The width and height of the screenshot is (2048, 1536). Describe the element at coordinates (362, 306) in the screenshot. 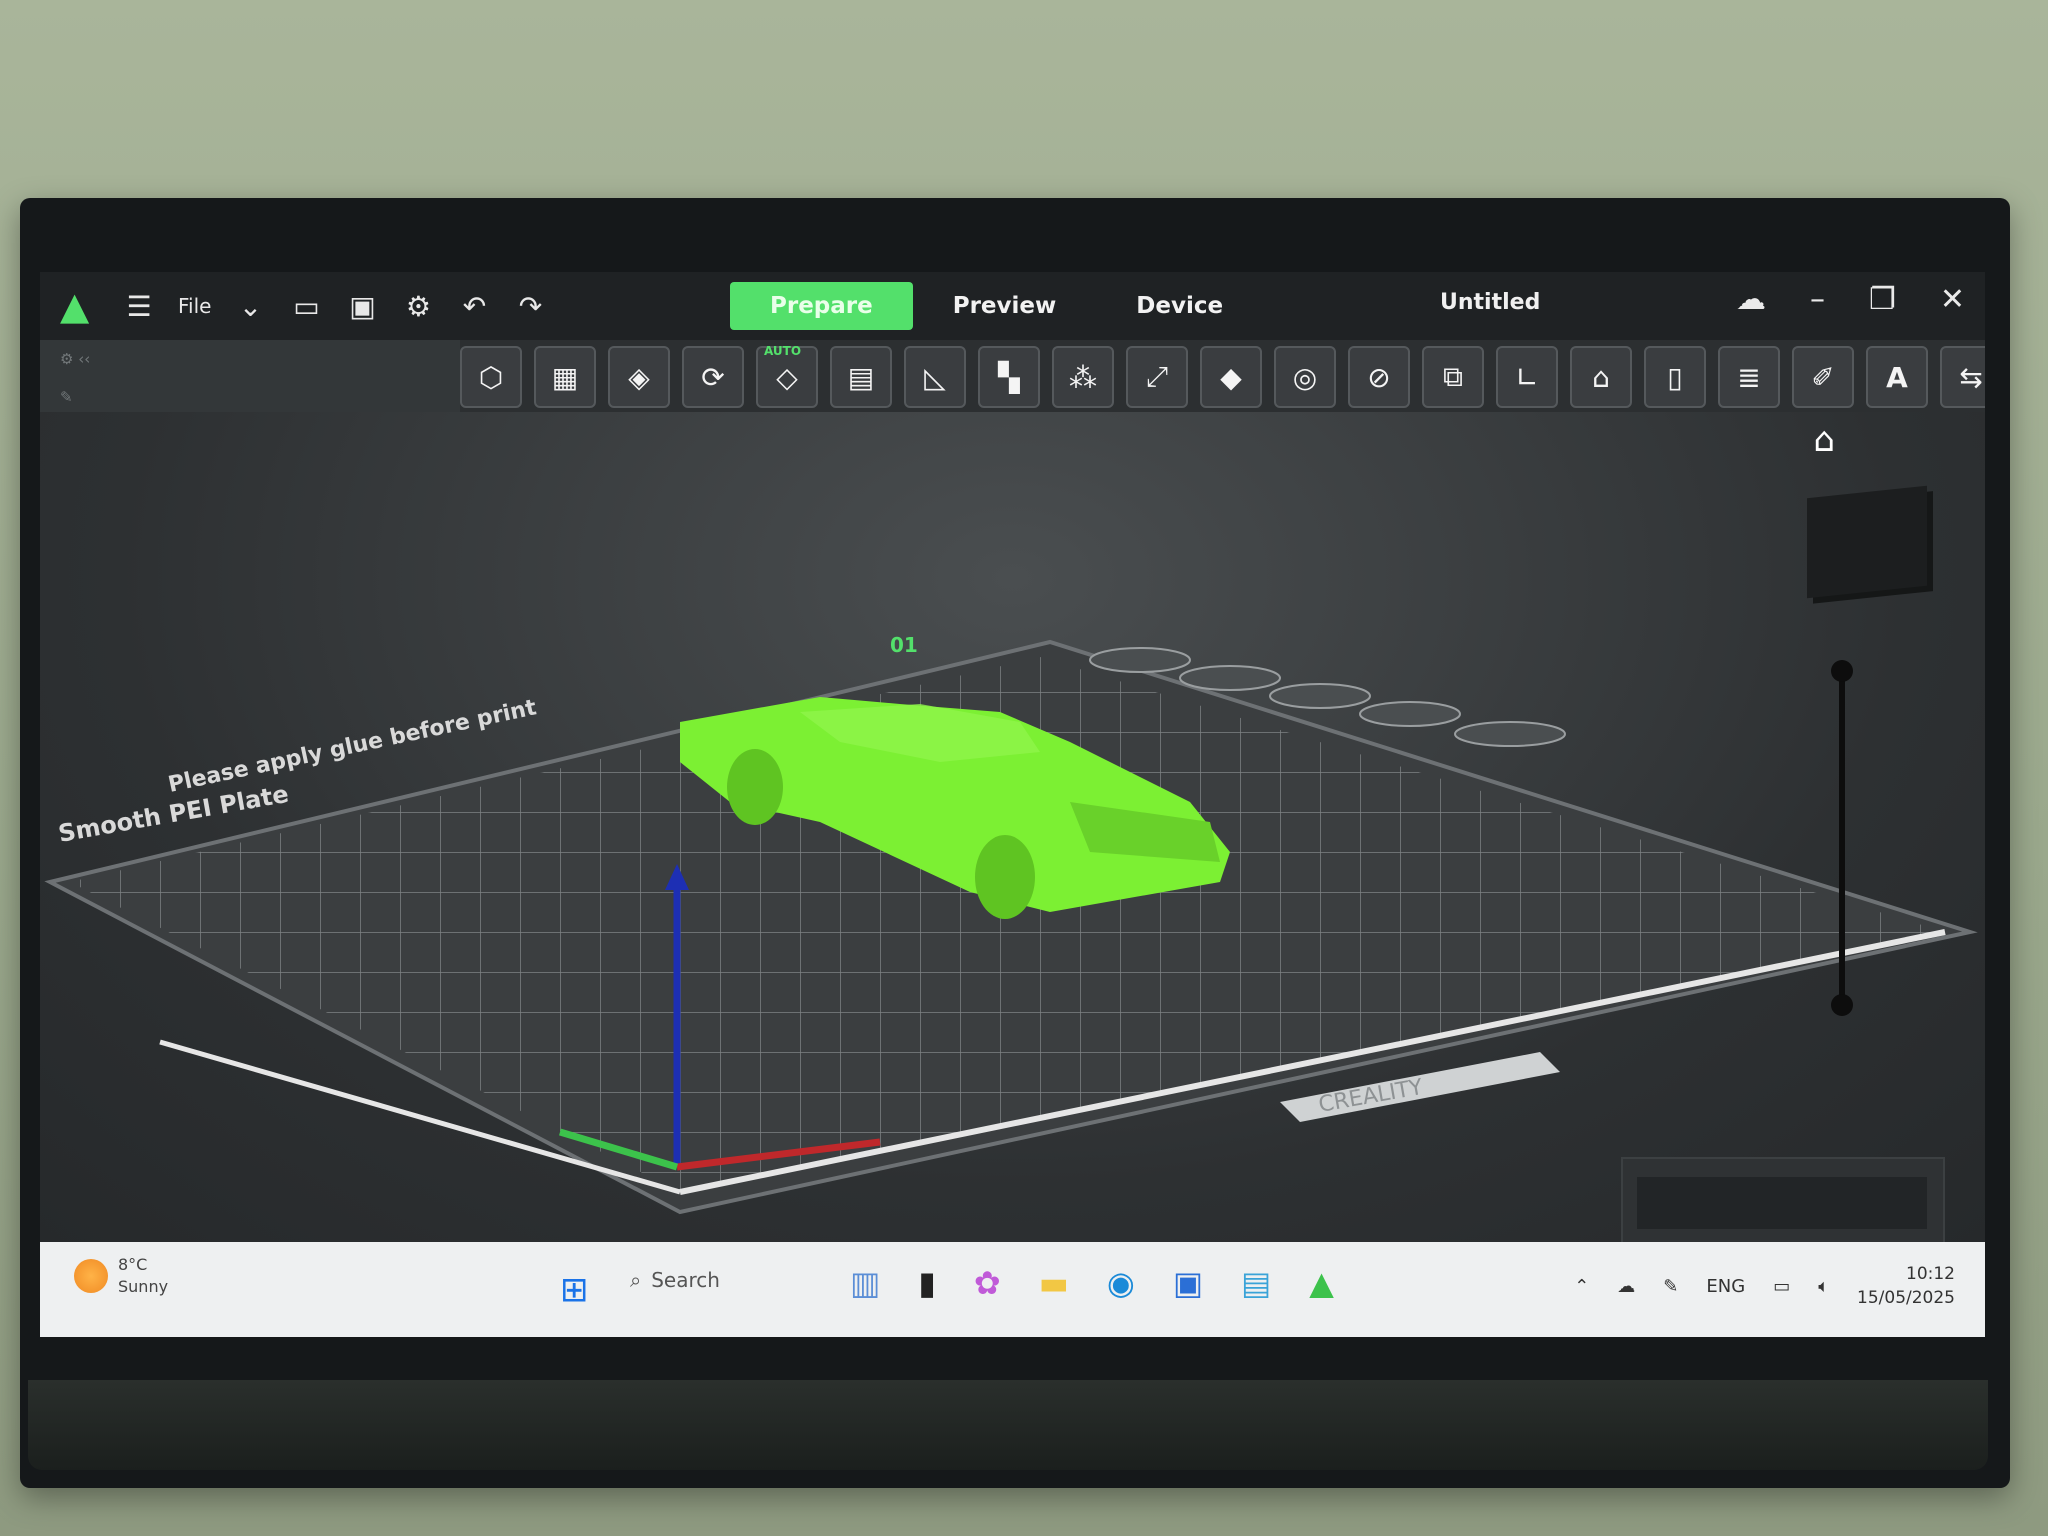

I see `save-icon: ▣` at that location.